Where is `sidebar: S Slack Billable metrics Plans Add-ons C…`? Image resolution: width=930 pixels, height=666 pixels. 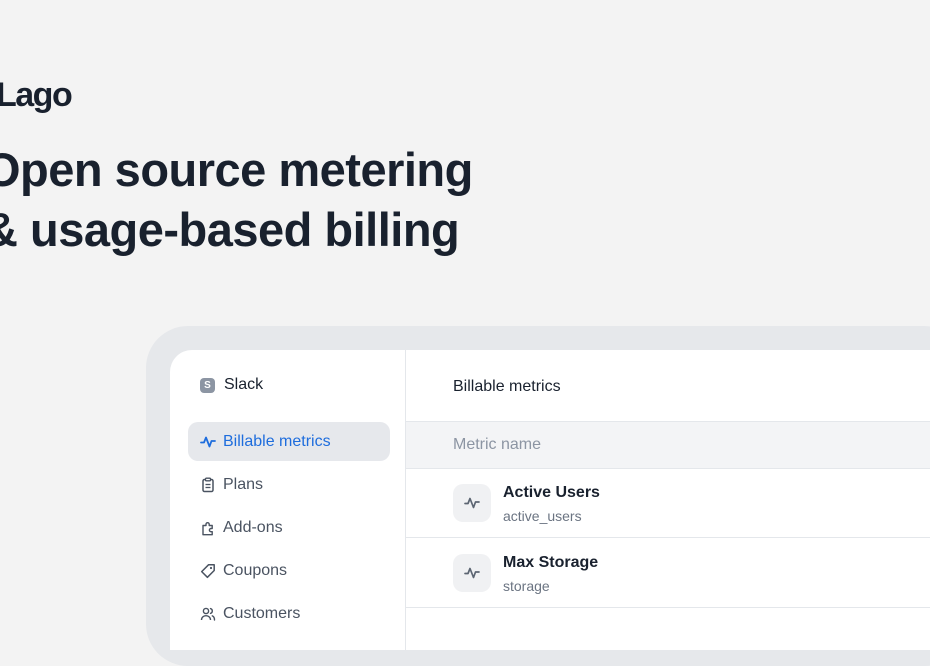 sidebar: S Slack Billable metrics Plans Add-ons C… is located at coordinates (288, 500).